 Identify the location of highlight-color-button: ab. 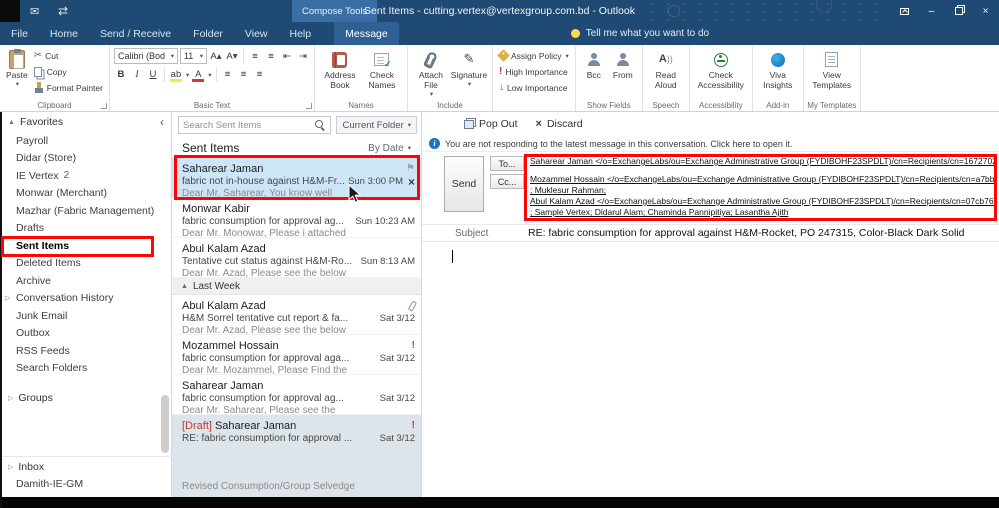
(176, 74).